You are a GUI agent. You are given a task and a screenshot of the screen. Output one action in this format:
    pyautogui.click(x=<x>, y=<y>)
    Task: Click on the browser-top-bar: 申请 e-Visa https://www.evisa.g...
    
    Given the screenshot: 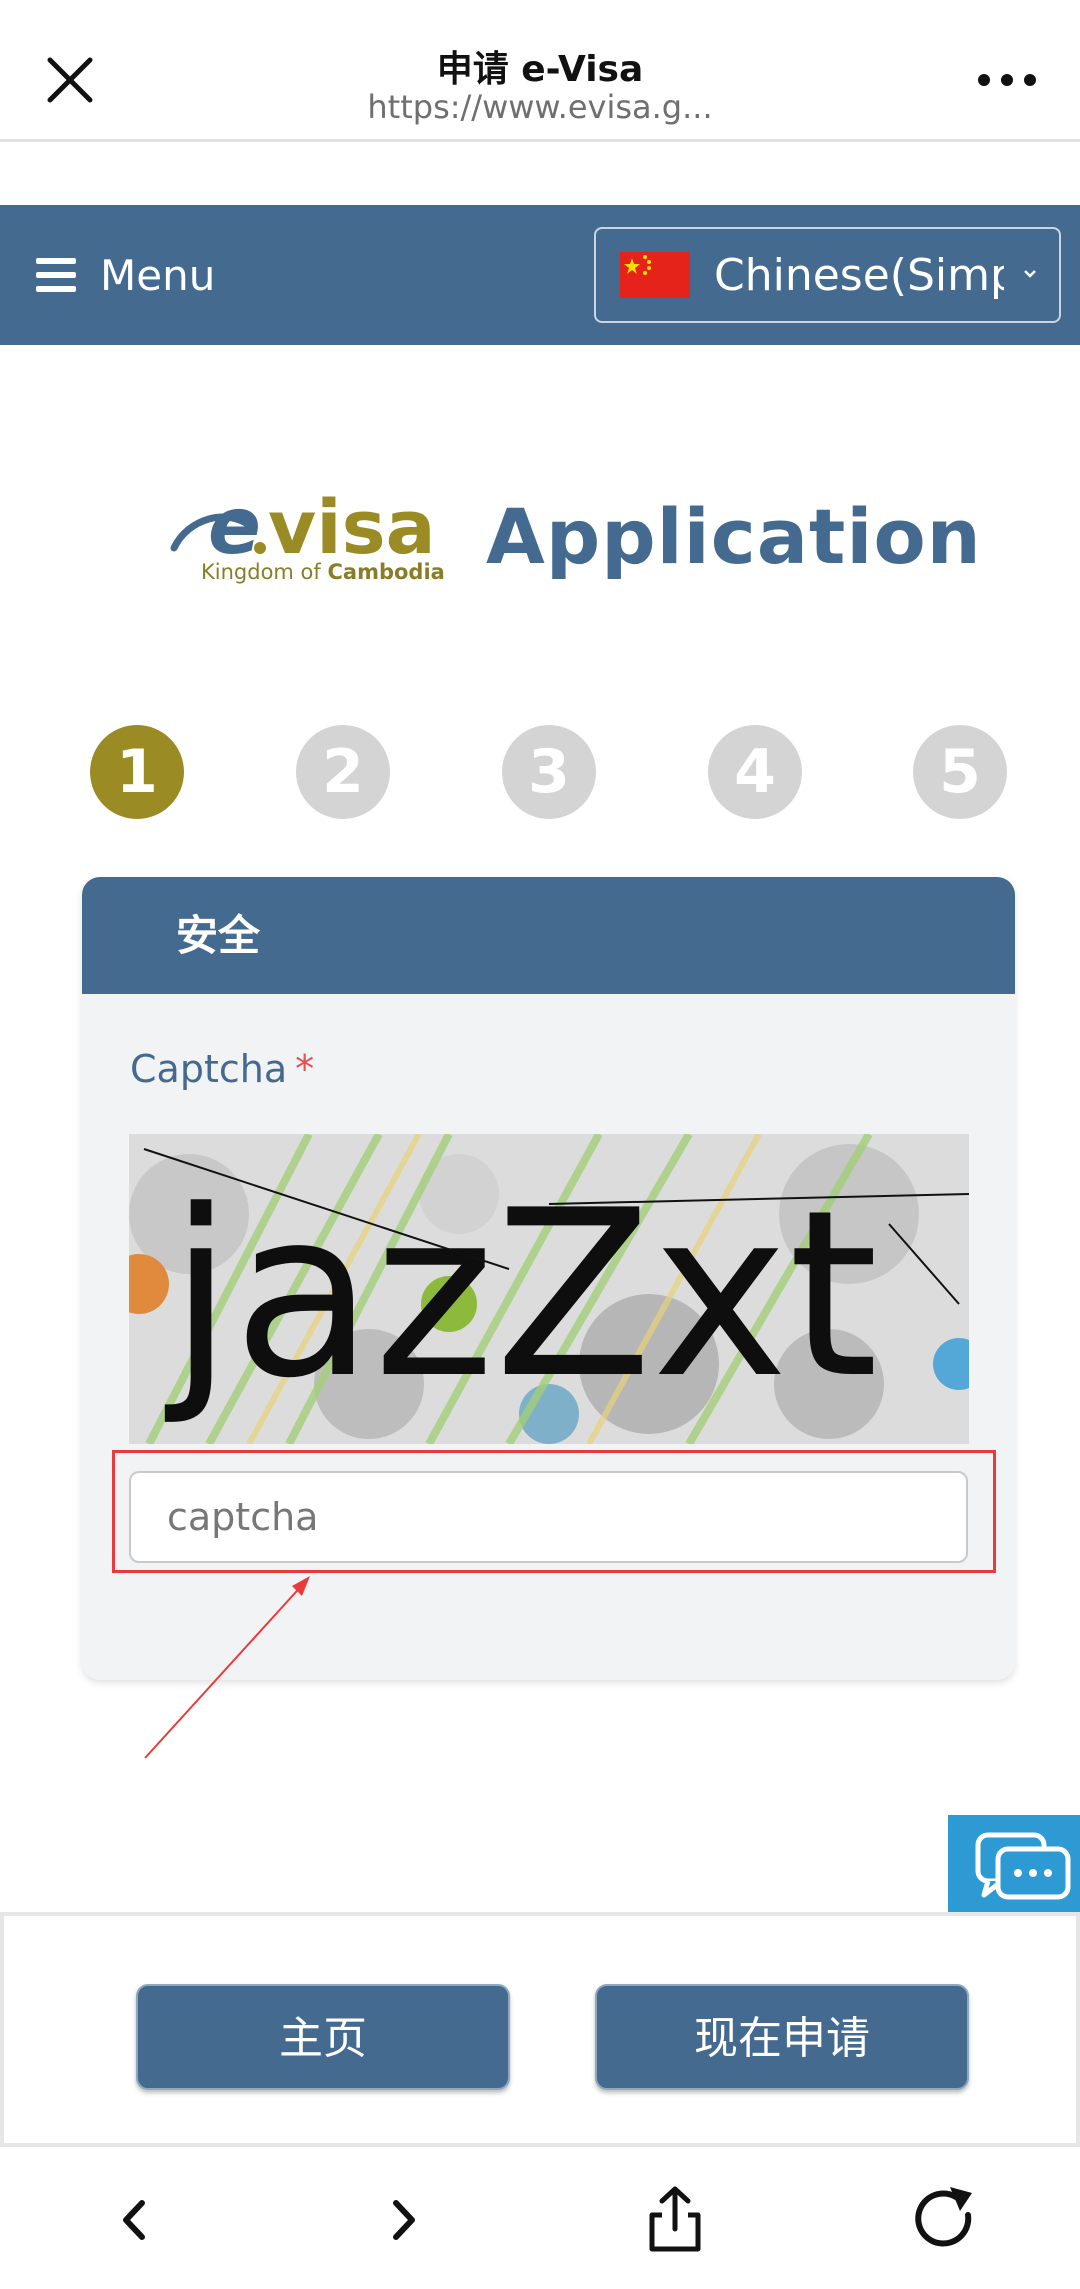 What is the action you would take?
    pyautogui.click(x=540, y=71)
    